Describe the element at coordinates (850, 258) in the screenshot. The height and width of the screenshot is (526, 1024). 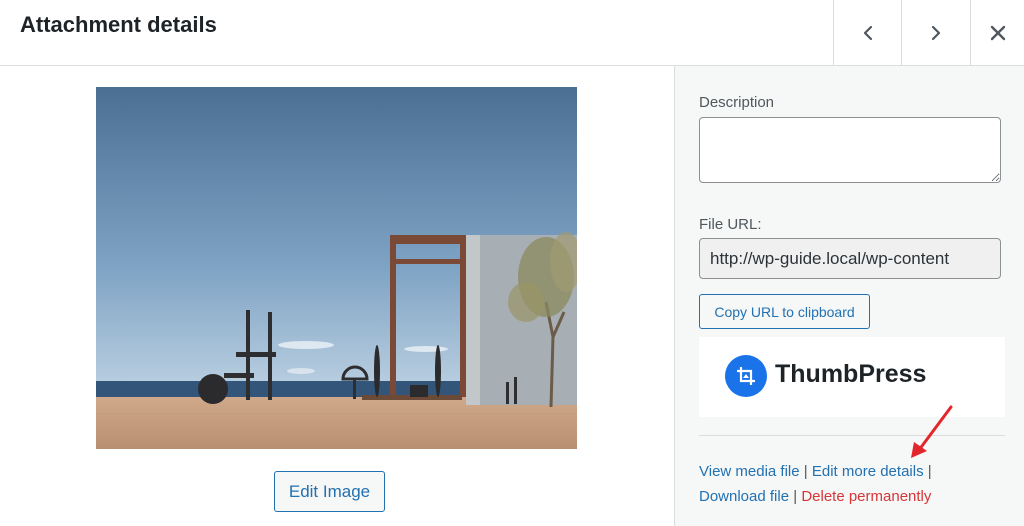
I see `file-url-field` at that location.